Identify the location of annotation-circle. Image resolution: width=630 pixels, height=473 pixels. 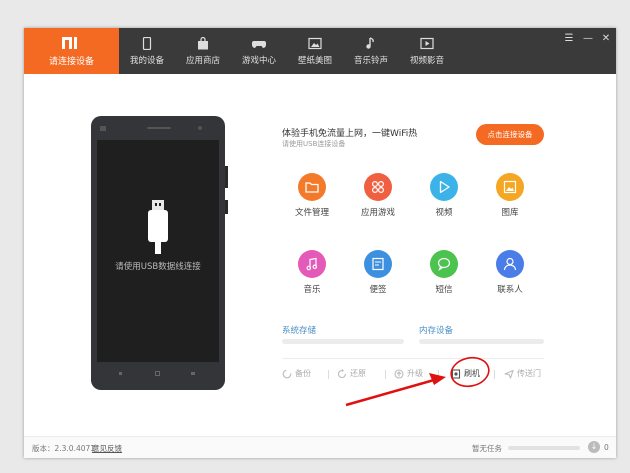
(470, 372).